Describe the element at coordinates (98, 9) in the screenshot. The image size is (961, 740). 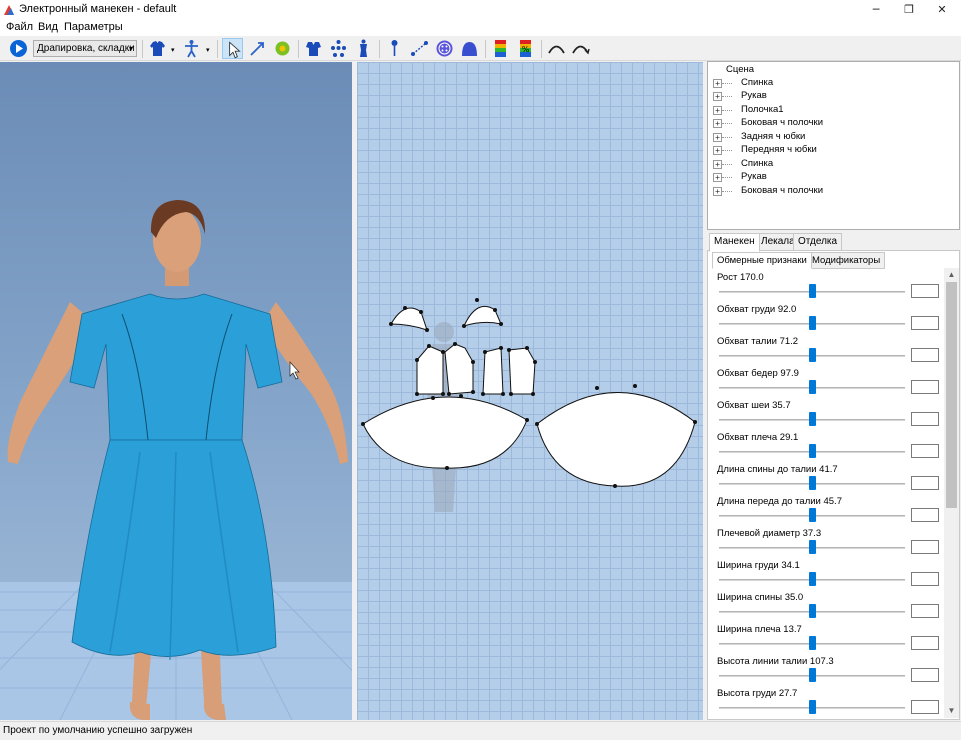
I see `window-title: Электронный манекен - default` at that location.